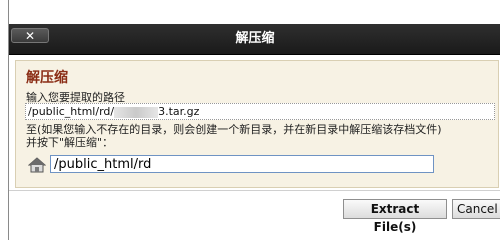  What do you see at coordinates (242, 164) in the screenshot?
I see `destination-input` at bounding box center [242, 164].